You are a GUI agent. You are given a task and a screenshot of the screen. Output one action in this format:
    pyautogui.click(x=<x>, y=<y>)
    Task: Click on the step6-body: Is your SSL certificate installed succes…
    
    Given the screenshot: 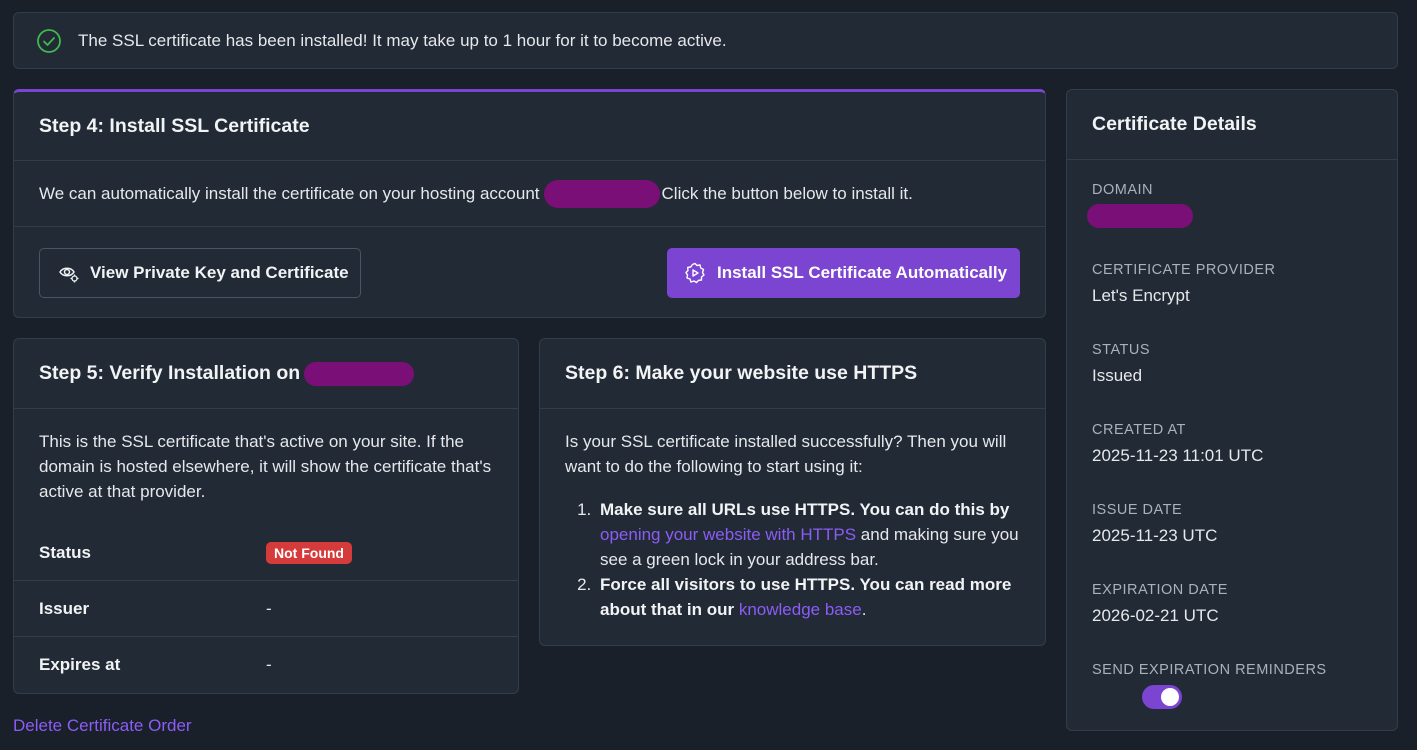 What is the action you would take?
    pyautogui.click(x=792, y=515)
    